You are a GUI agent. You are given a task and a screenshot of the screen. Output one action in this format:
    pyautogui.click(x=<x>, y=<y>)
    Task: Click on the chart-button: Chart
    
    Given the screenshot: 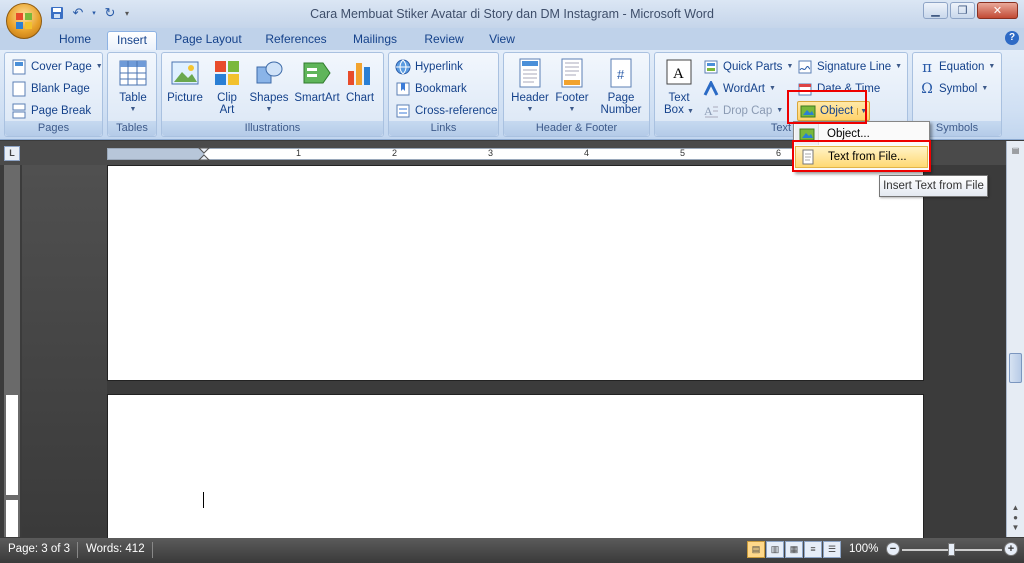 What is the action you would take?
    pyautogui.click(x=360, y=80)
    